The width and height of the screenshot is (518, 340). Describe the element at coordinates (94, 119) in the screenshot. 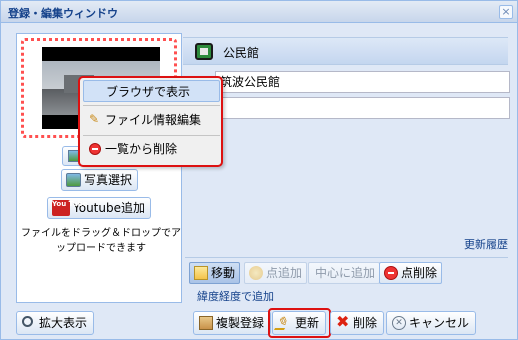

I see `pencil-icon: ✎` at that location.